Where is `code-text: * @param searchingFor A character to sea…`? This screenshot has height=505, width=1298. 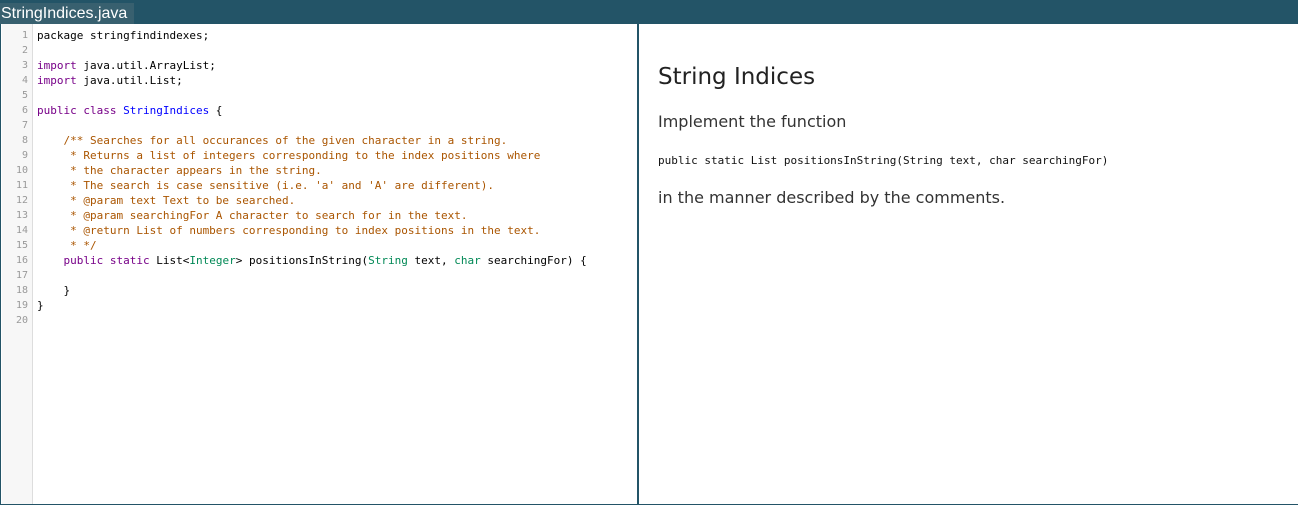 code-text: * @param searchingFor A character to sea… is located at coordinates (252, 215).